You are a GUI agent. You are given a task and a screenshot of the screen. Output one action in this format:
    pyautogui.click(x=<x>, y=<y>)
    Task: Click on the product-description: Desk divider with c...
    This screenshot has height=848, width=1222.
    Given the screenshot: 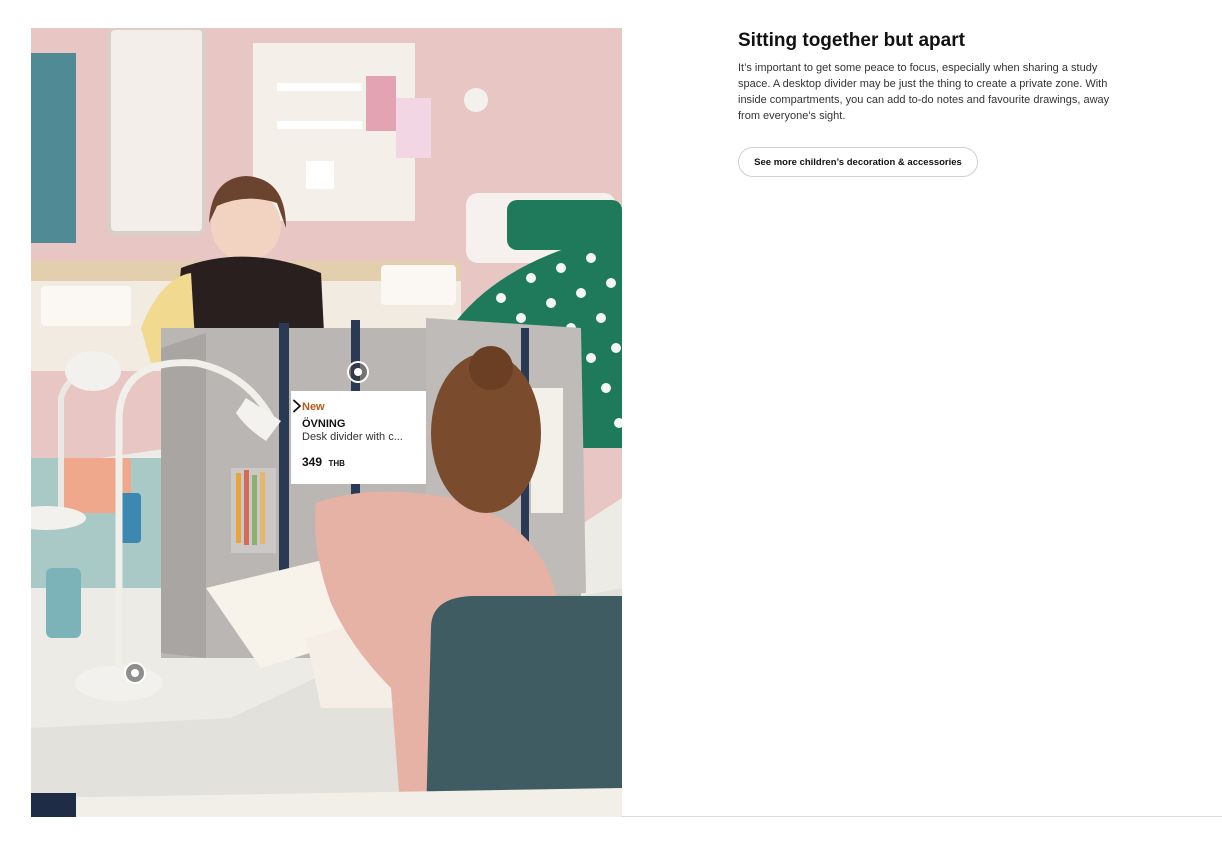 What is the action you would take?
    pyautogui.click(x=352, y=437)
    